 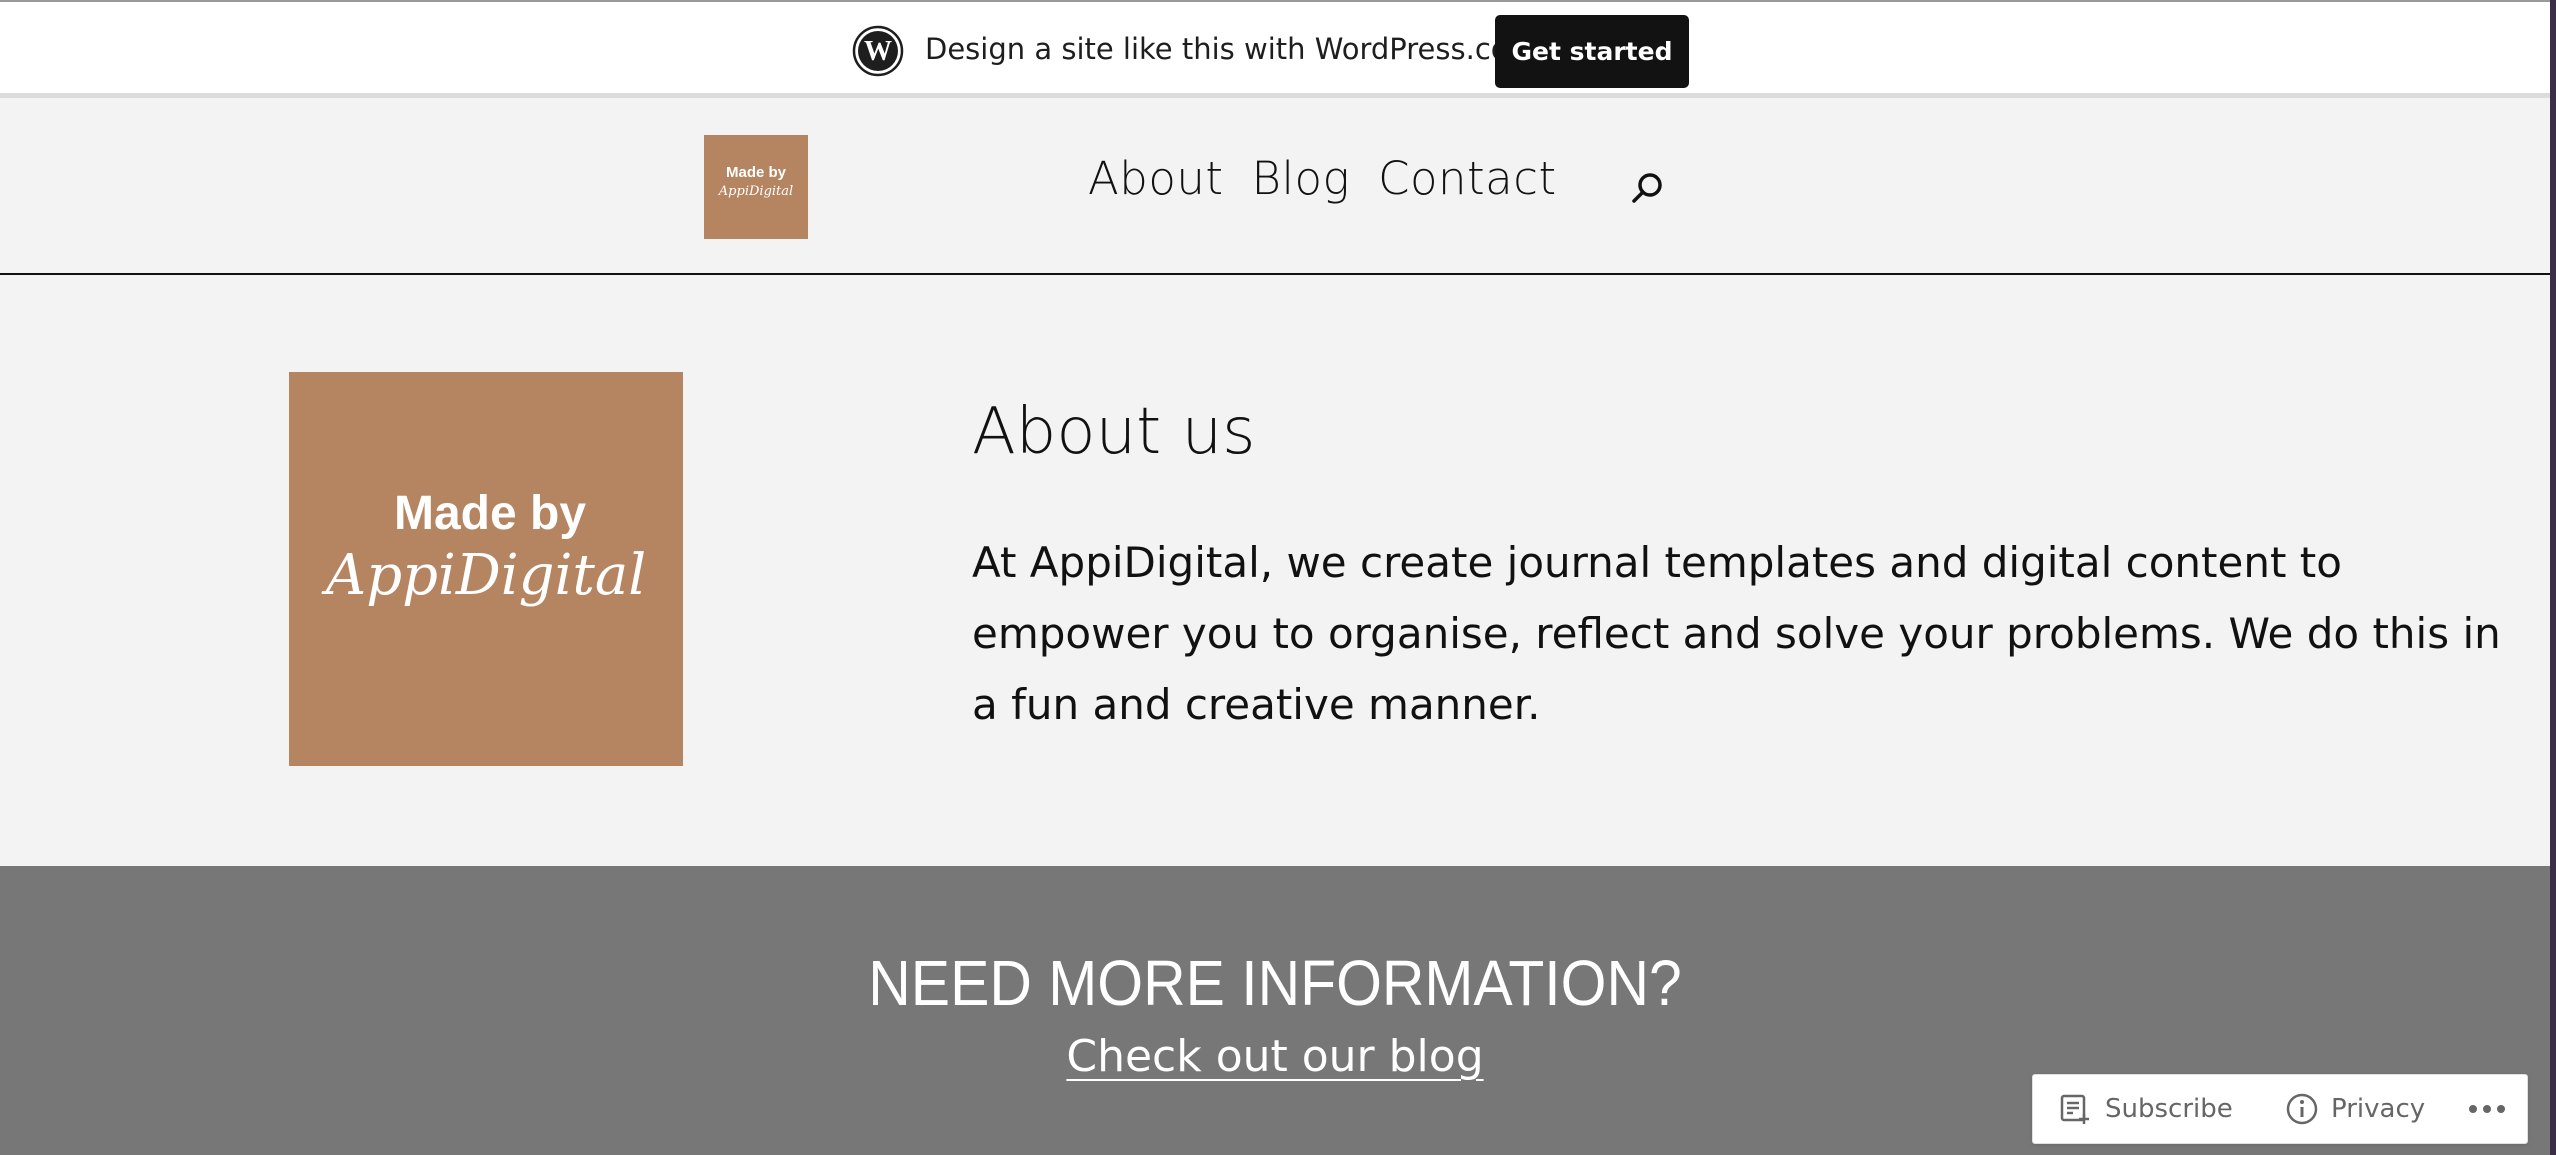 I want to click on nav-blog: Blog, so click(x=1301, y=178).